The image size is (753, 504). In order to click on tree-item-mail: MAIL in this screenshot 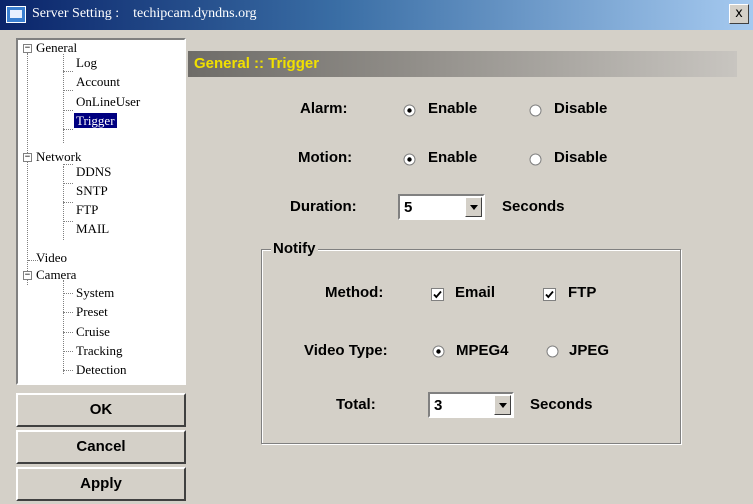, I will do `click(92, 229)`.